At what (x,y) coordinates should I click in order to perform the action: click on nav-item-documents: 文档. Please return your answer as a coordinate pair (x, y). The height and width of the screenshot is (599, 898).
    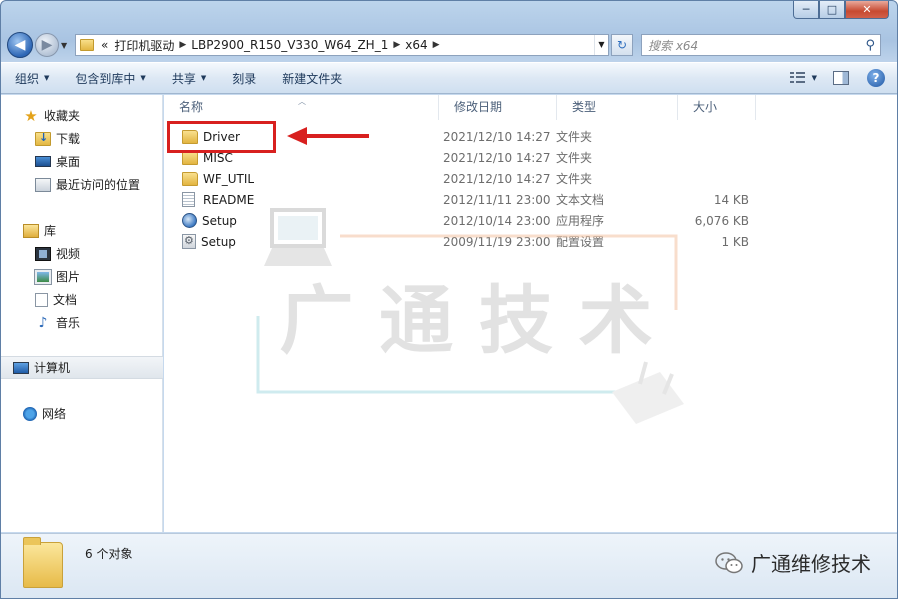
    Looking at the image, I should click on (82, 299).